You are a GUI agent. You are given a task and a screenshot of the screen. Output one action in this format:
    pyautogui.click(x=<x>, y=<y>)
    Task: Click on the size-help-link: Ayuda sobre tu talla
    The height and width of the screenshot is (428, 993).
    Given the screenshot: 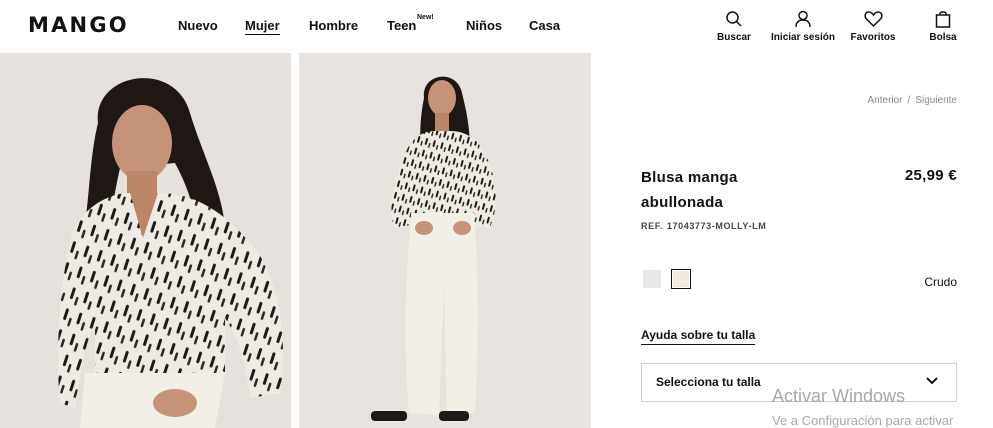 What is the action you would take?
    pyautogui.click(x=698, y=336)
    